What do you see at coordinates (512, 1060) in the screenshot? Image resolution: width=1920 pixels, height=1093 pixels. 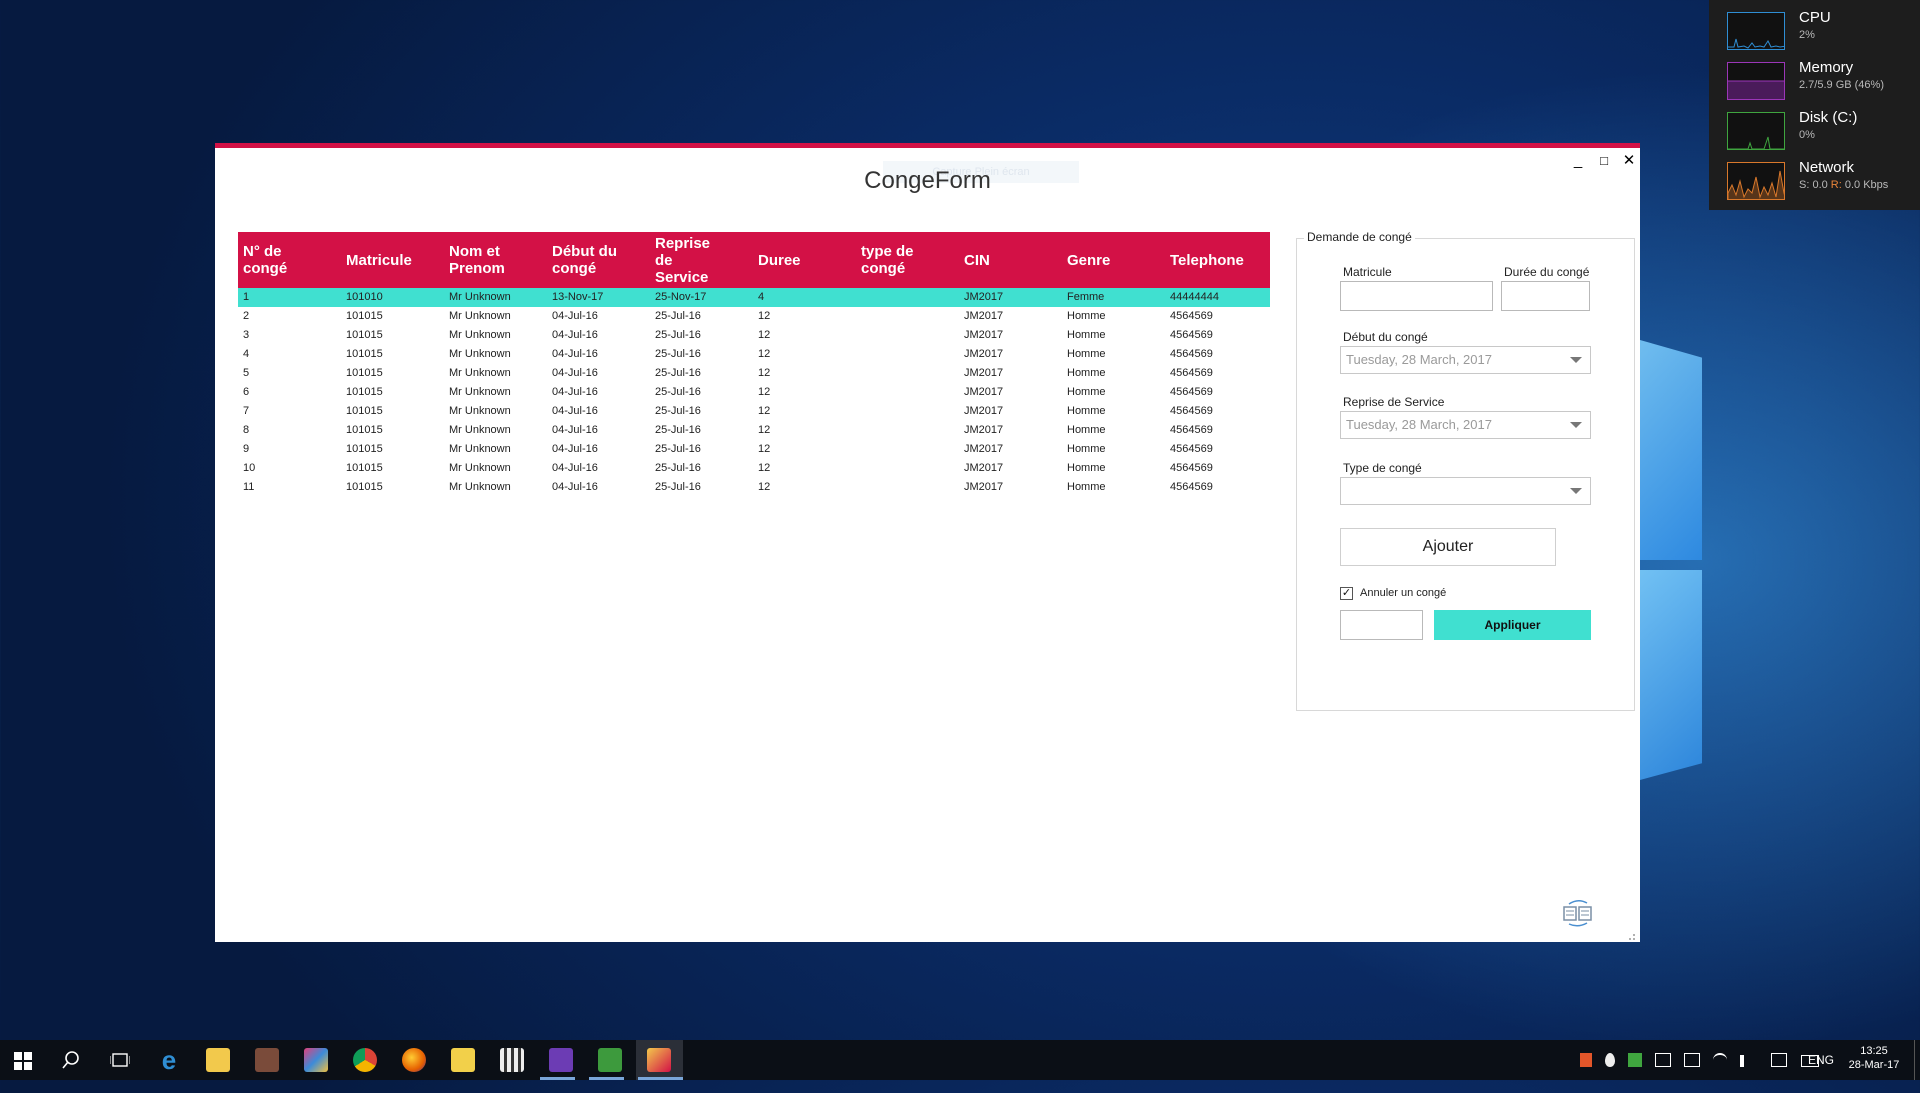 I see `clapperboard-icon` at bounding box center [512, 1060].